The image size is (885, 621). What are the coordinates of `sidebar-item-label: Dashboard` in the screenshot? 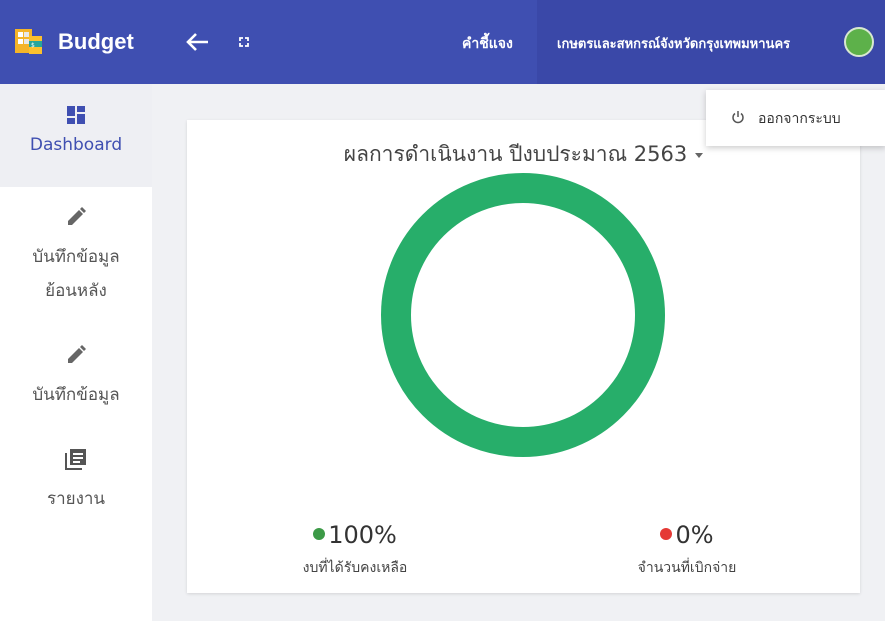 It's located at (76, 145).